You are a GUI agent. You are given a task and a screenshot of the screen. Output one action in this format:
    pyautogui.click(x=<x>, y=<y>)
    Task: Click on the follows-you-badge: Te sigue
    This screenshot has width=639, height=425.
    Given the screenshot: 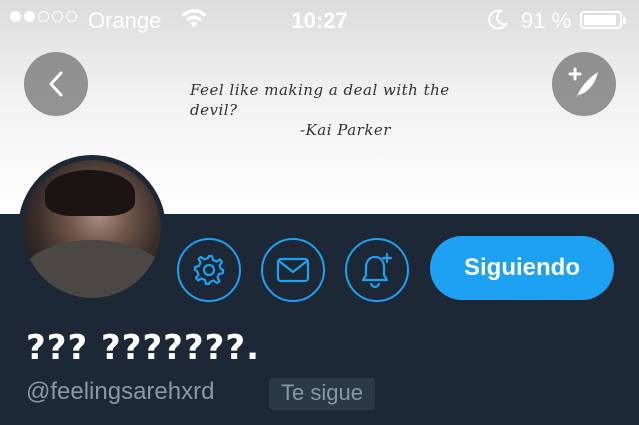 What is the action you would take?
    pyautogui.click(x=322, y=394)
    